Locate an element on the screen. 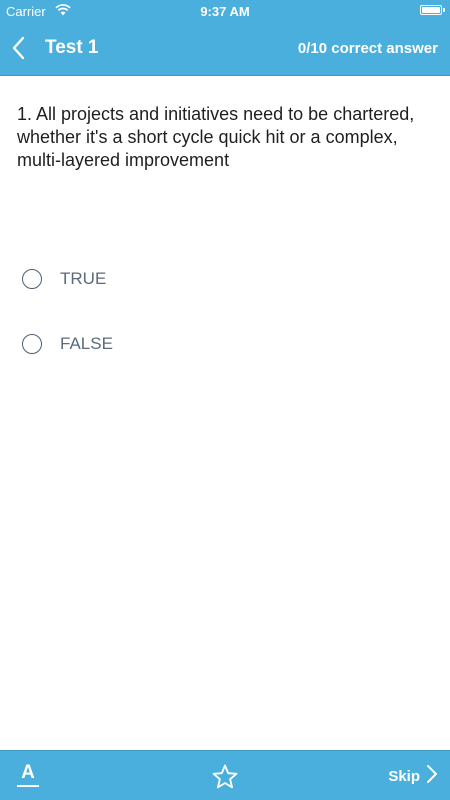 The height and width of the screenshot is (800, 450). chevron-right-icon is located at coordinates (432, 776).